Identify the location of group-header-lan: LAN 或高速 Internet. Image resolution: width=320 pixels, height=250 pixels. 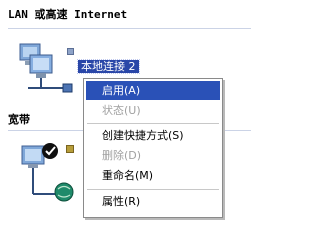
(68, 14).